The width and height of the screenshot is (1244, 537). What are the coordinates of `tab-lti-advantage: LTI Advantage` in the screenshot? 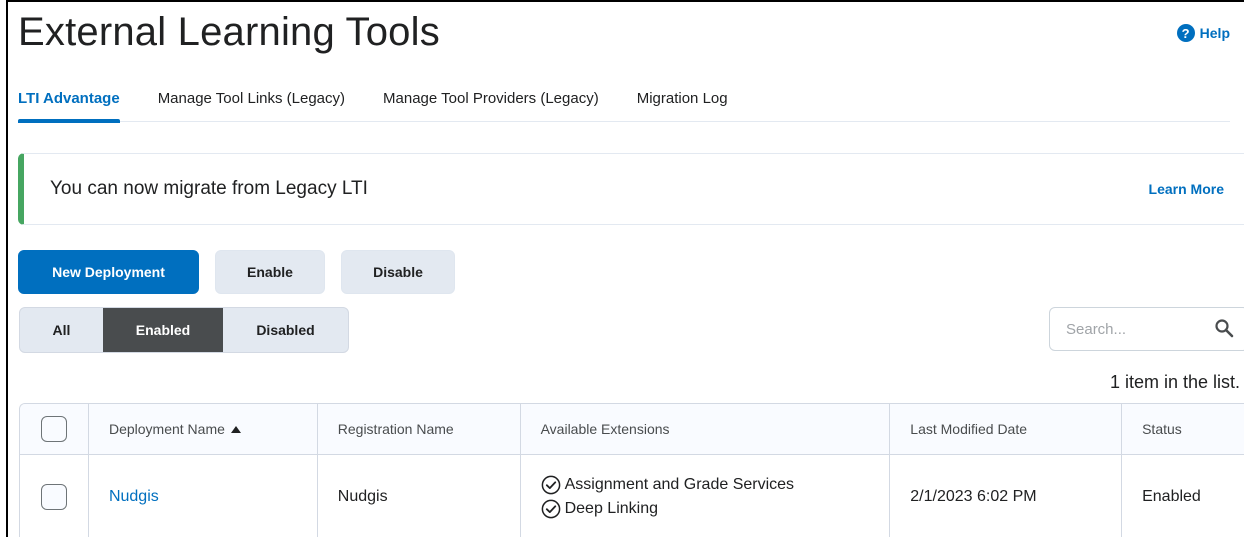 It's located at (69, 103).